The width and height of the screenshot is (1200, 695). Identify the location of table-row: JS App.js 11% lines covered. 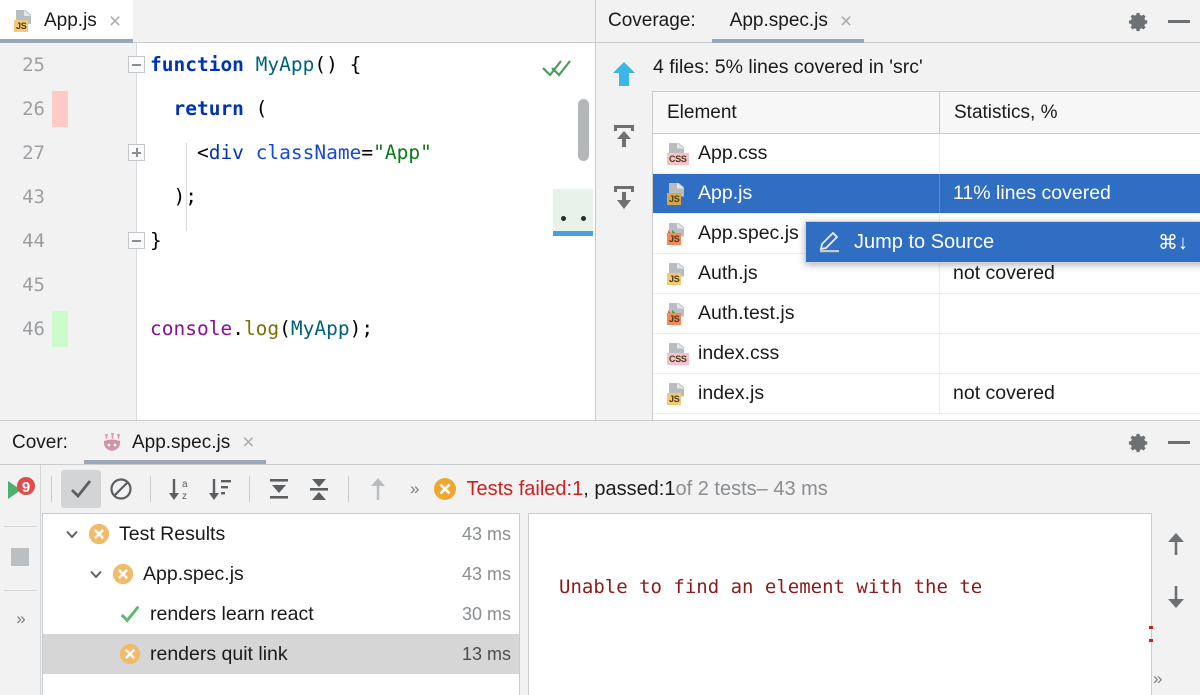
(926, 194).